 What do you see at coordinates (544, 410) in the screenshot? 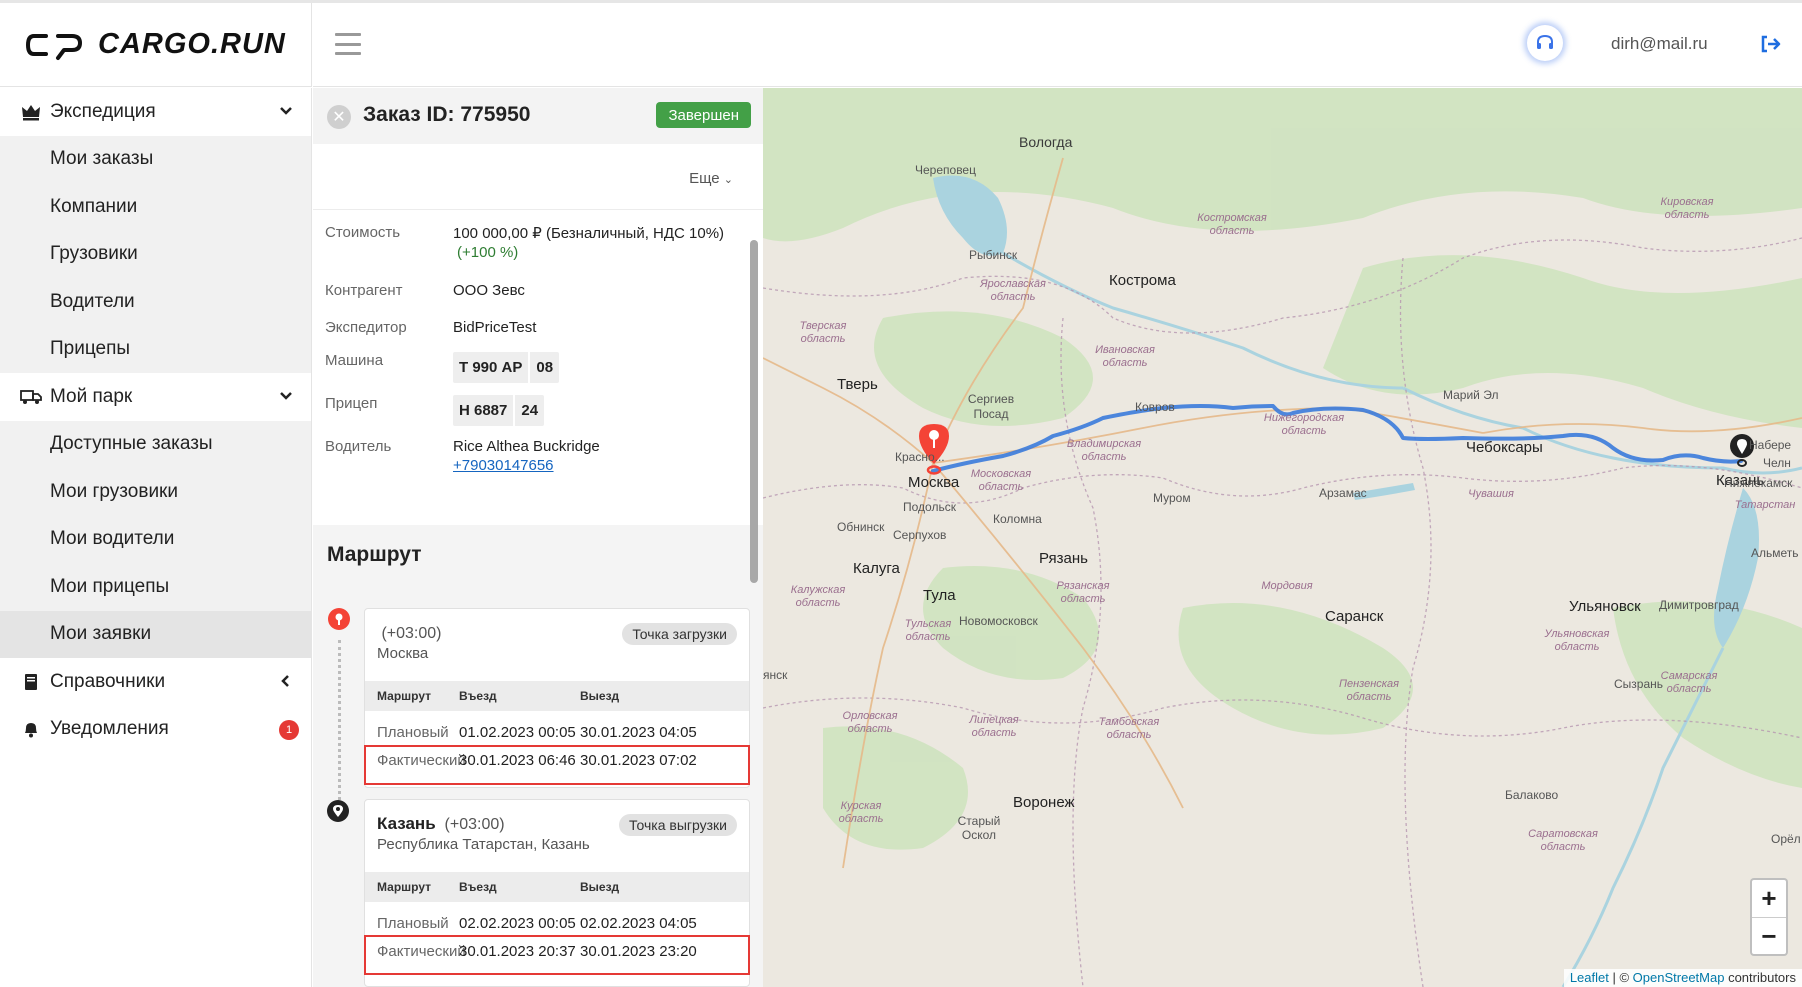
I see `trailer-row: Прицеп Н 6887 24` at bounding box center [544, 410].